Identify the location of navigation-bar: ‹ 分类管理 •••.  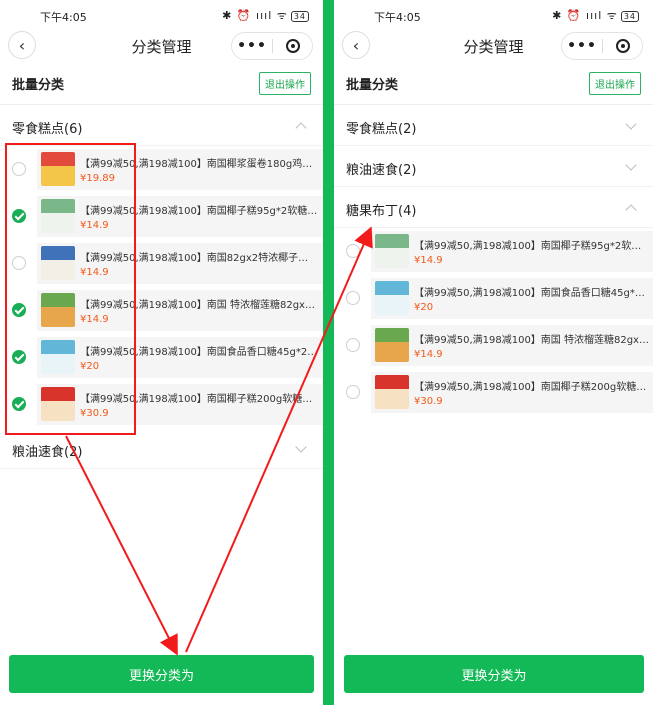
(493, 45).